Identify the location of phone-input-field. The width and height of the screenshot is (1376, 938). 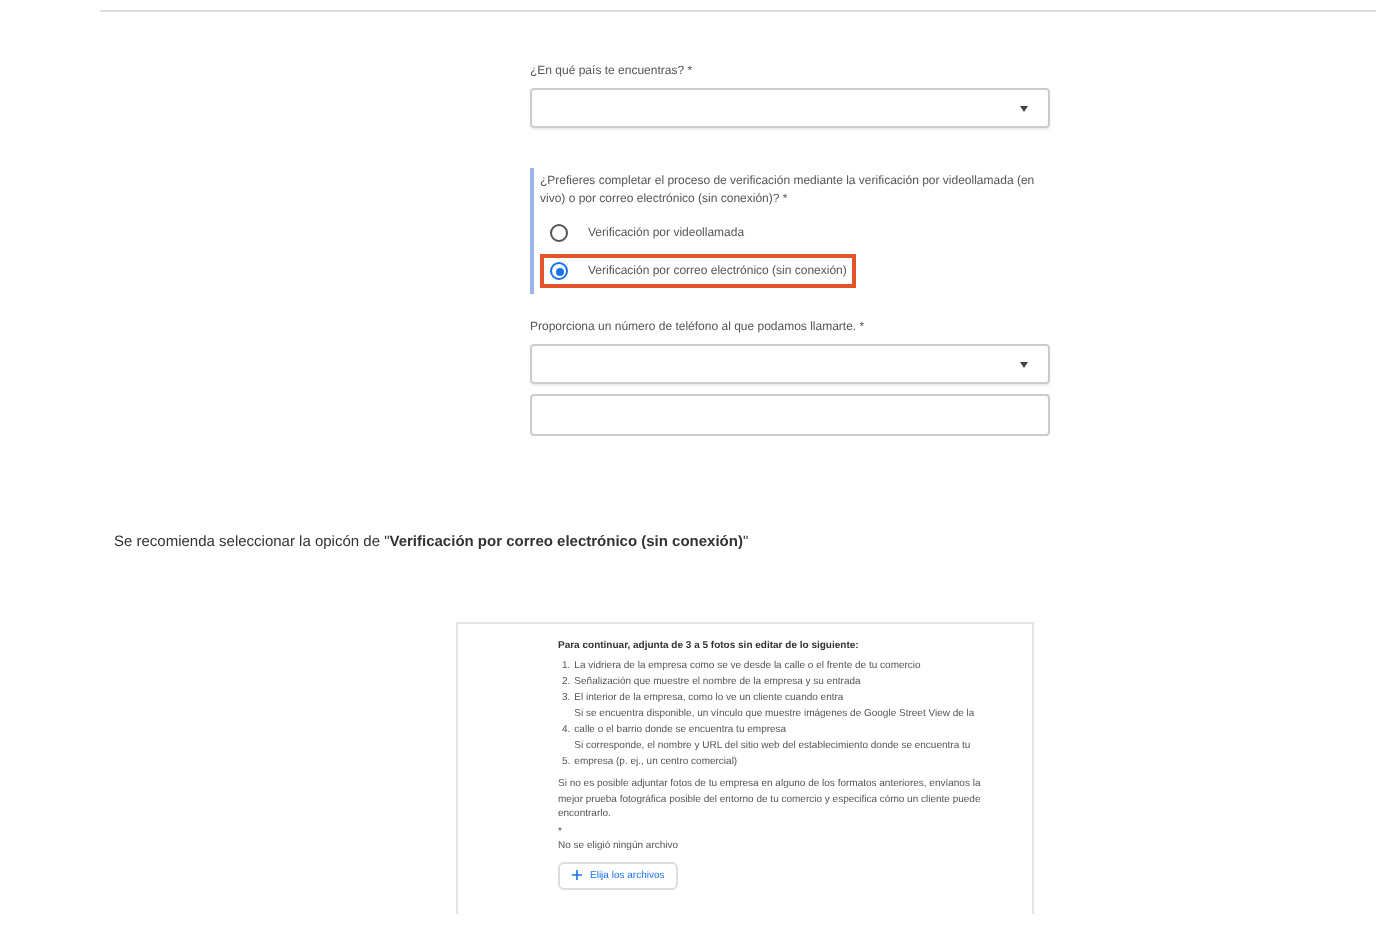
(790, 415).